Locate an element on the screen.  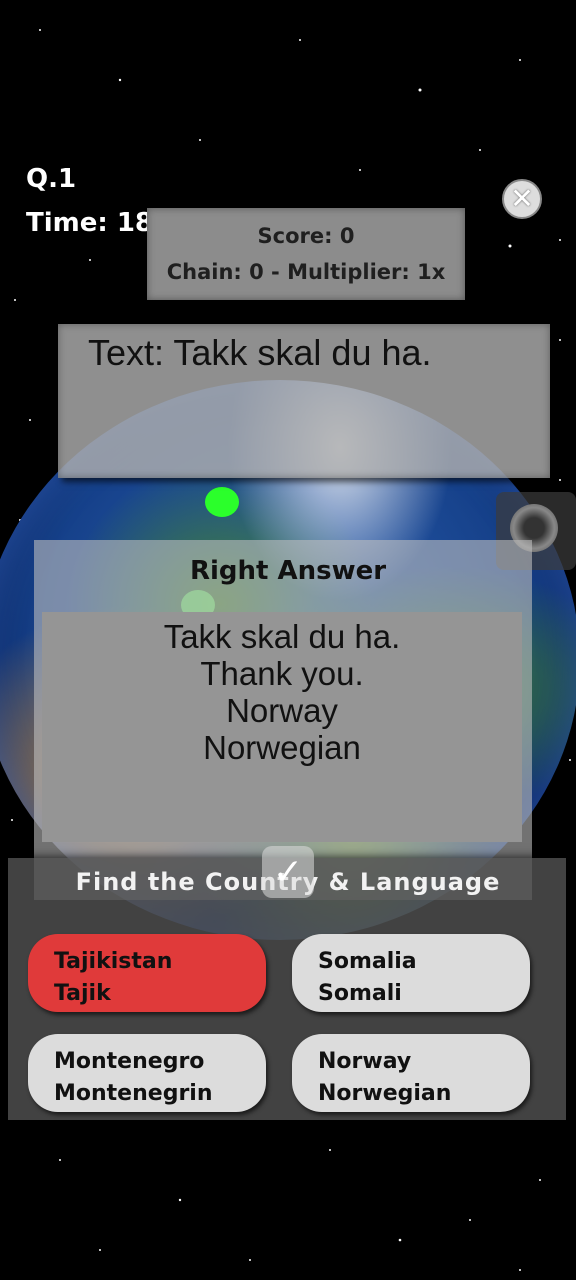
choice-language: Somali is located at coordinates (360, 993).